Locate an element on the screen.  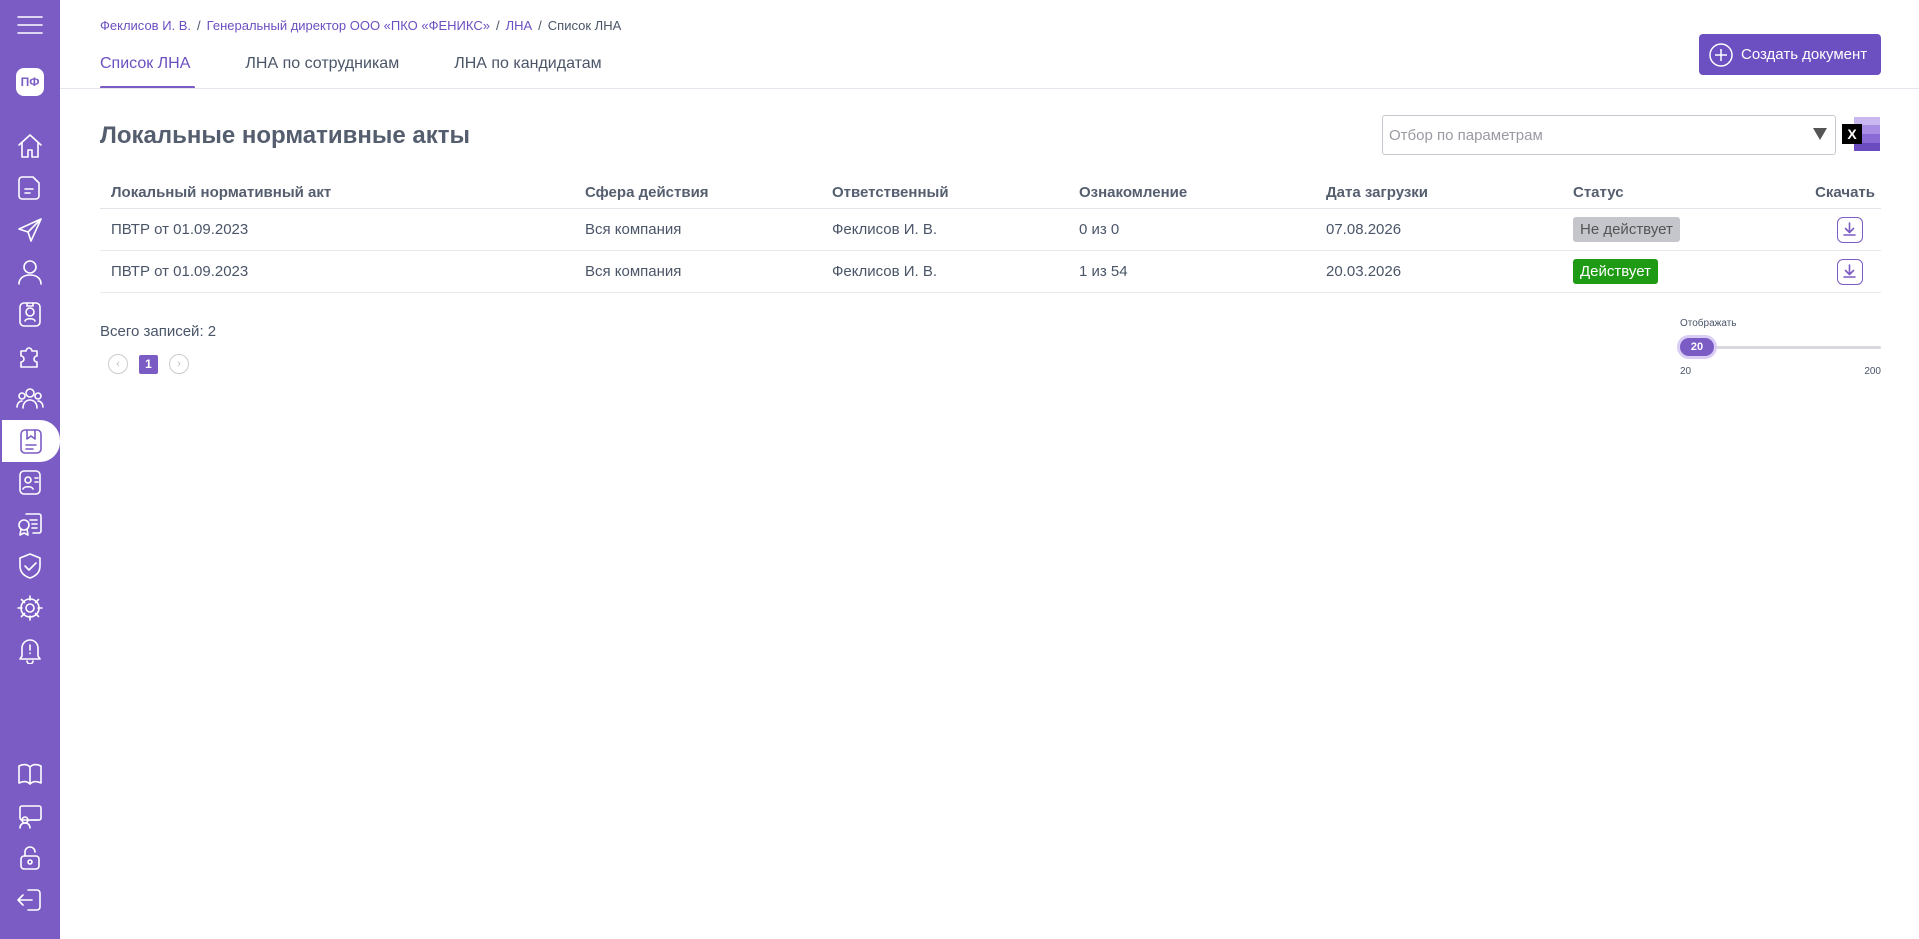
team-icon is located at coordinates (30, 398).